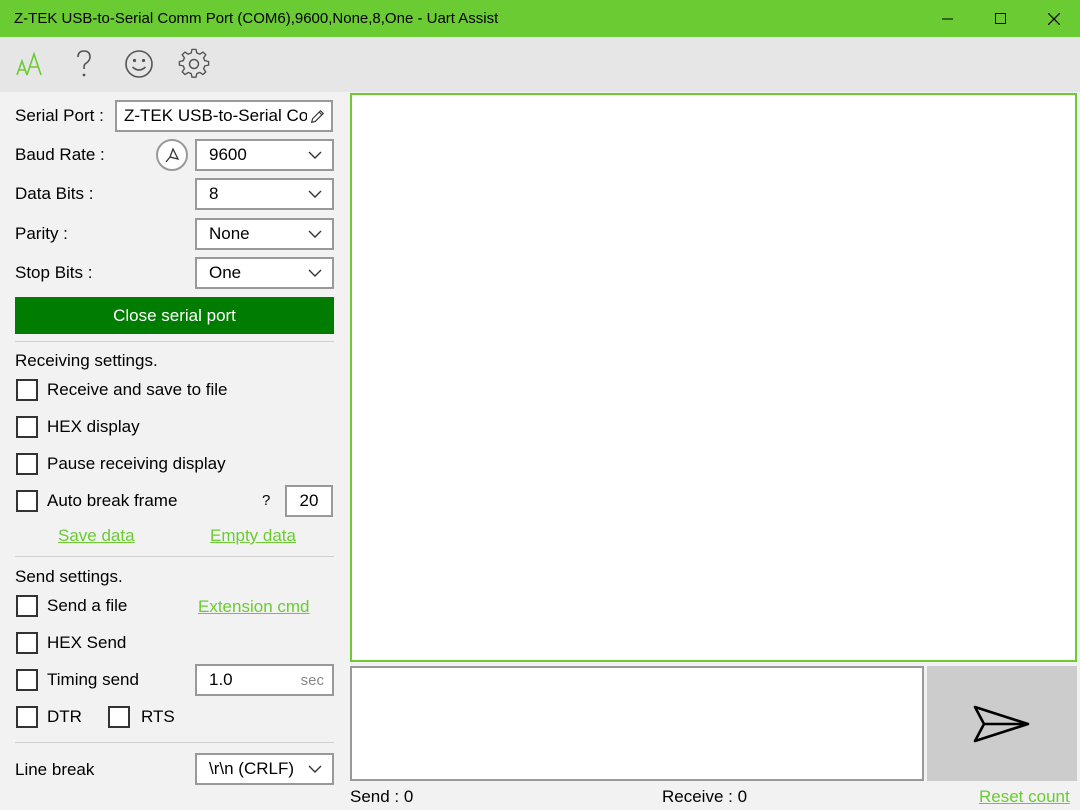 Image resolution: width=1080 pixels, height=810 pixels. What do you see at coordinates (253, 536) in the screenshot?
I see `empty-data-link: Empty data` at bounding box center [253, 536].